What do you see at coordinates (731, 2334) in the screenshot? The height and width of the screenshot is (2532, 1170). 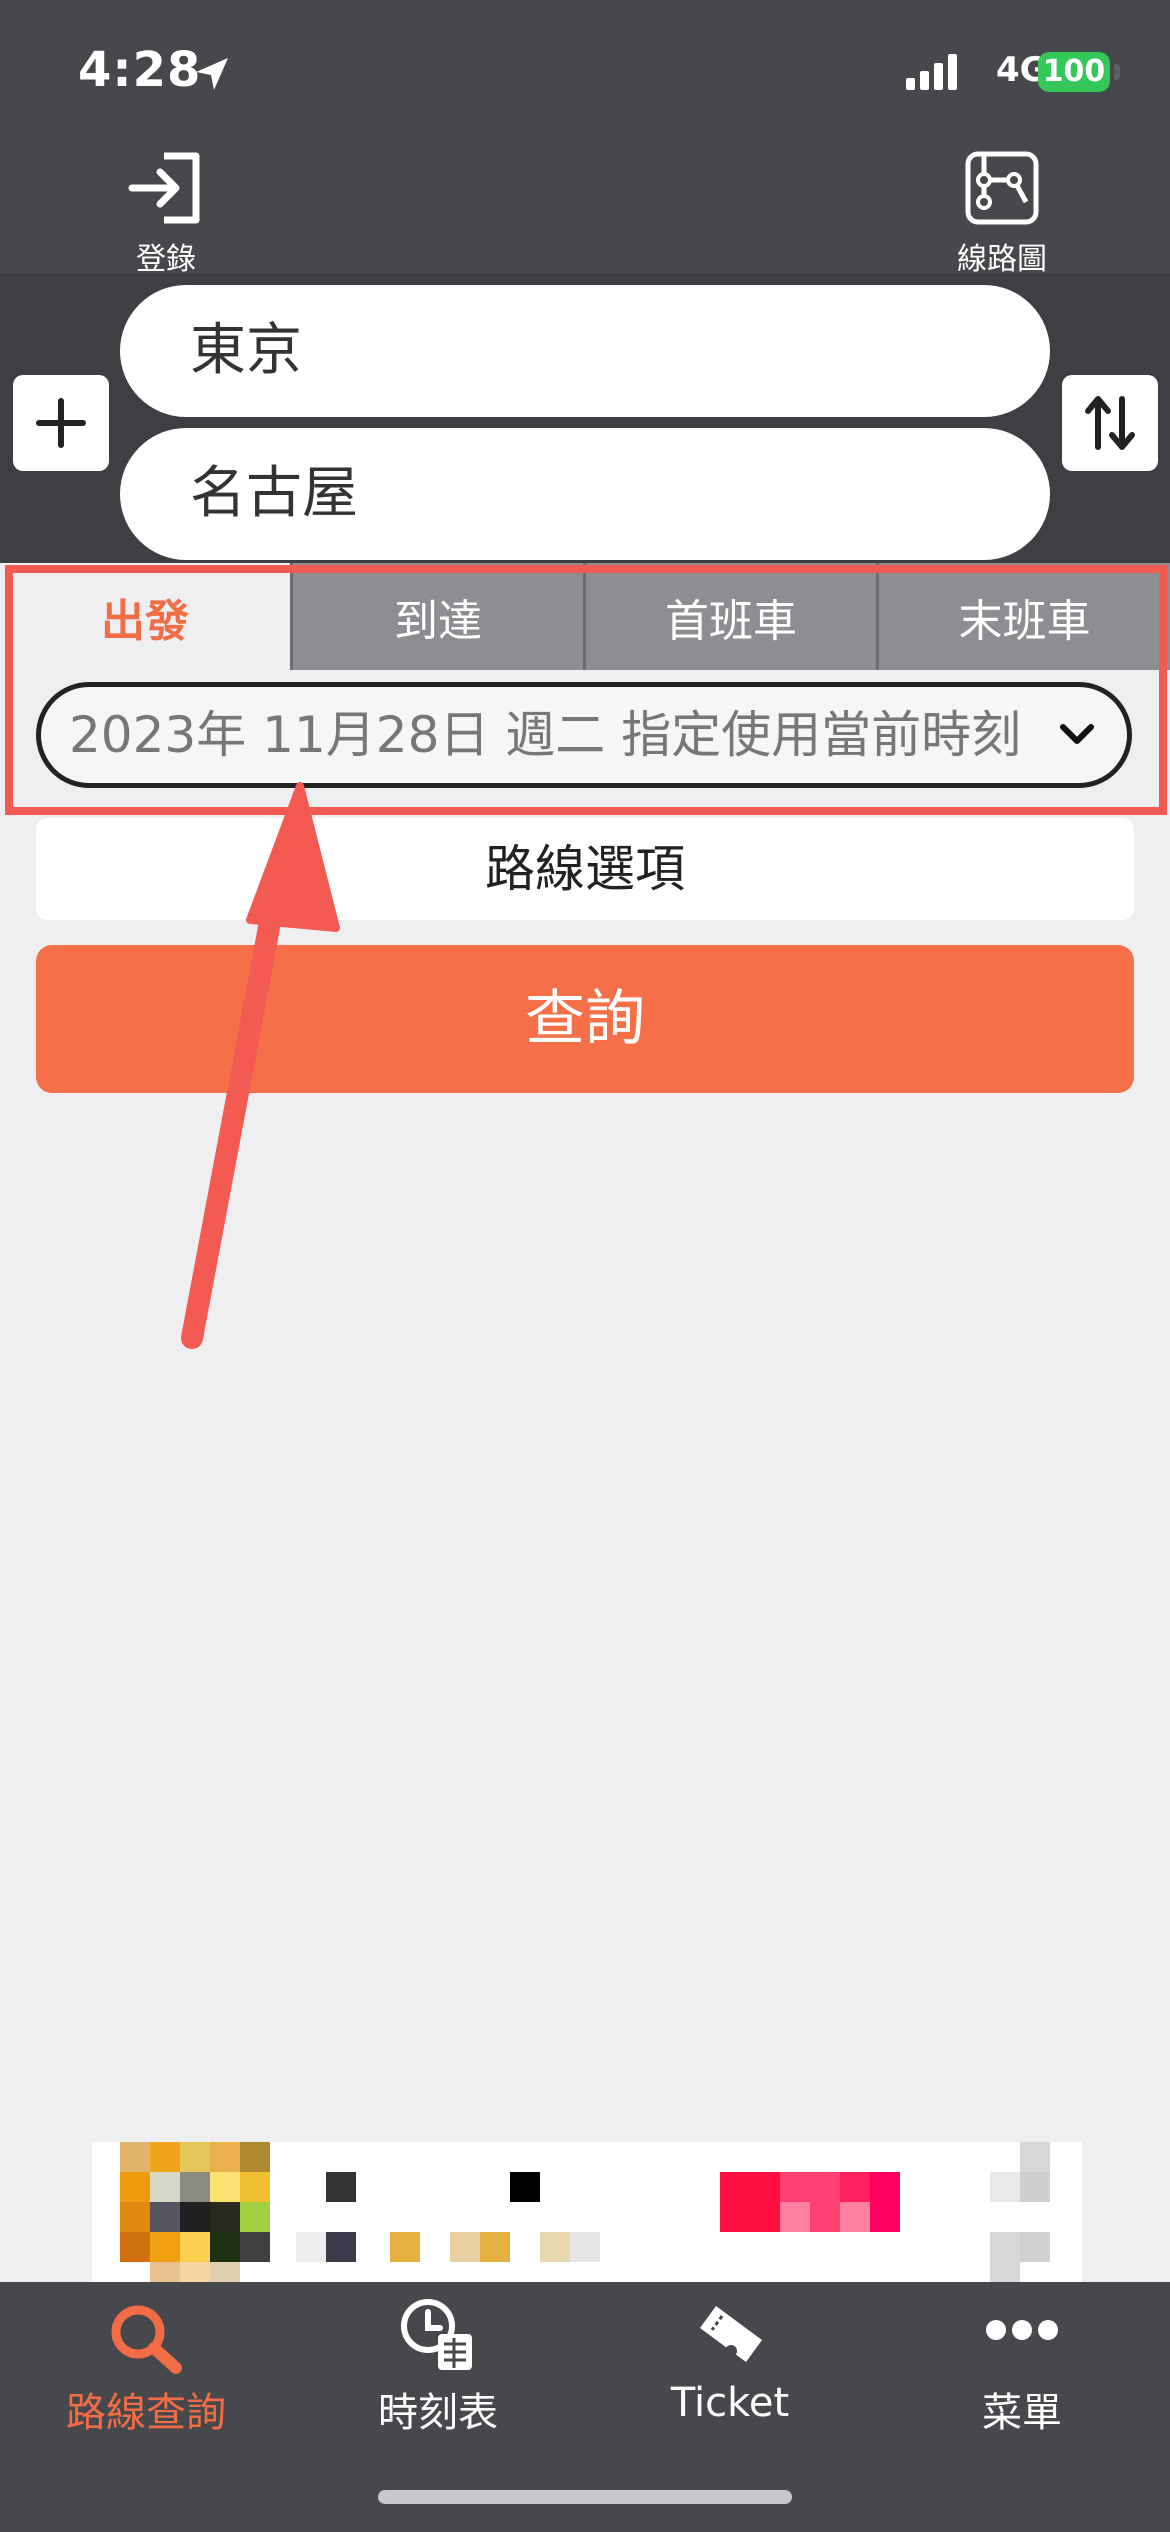 I see `ticket-icon` at bounding box center [731, 2334].